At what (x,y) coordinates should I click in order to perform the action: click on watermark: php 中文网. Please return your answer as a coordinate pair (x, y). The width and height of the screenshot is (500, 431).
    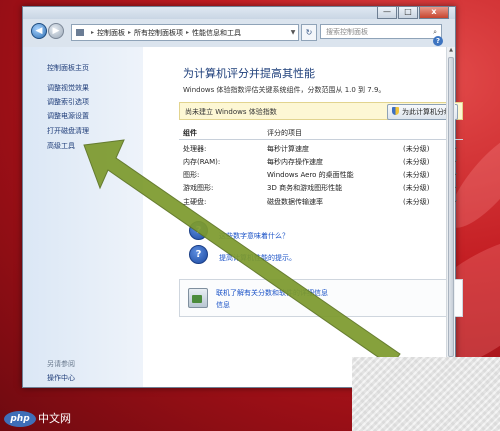
    Looking at the image, I should click on (43, 419).